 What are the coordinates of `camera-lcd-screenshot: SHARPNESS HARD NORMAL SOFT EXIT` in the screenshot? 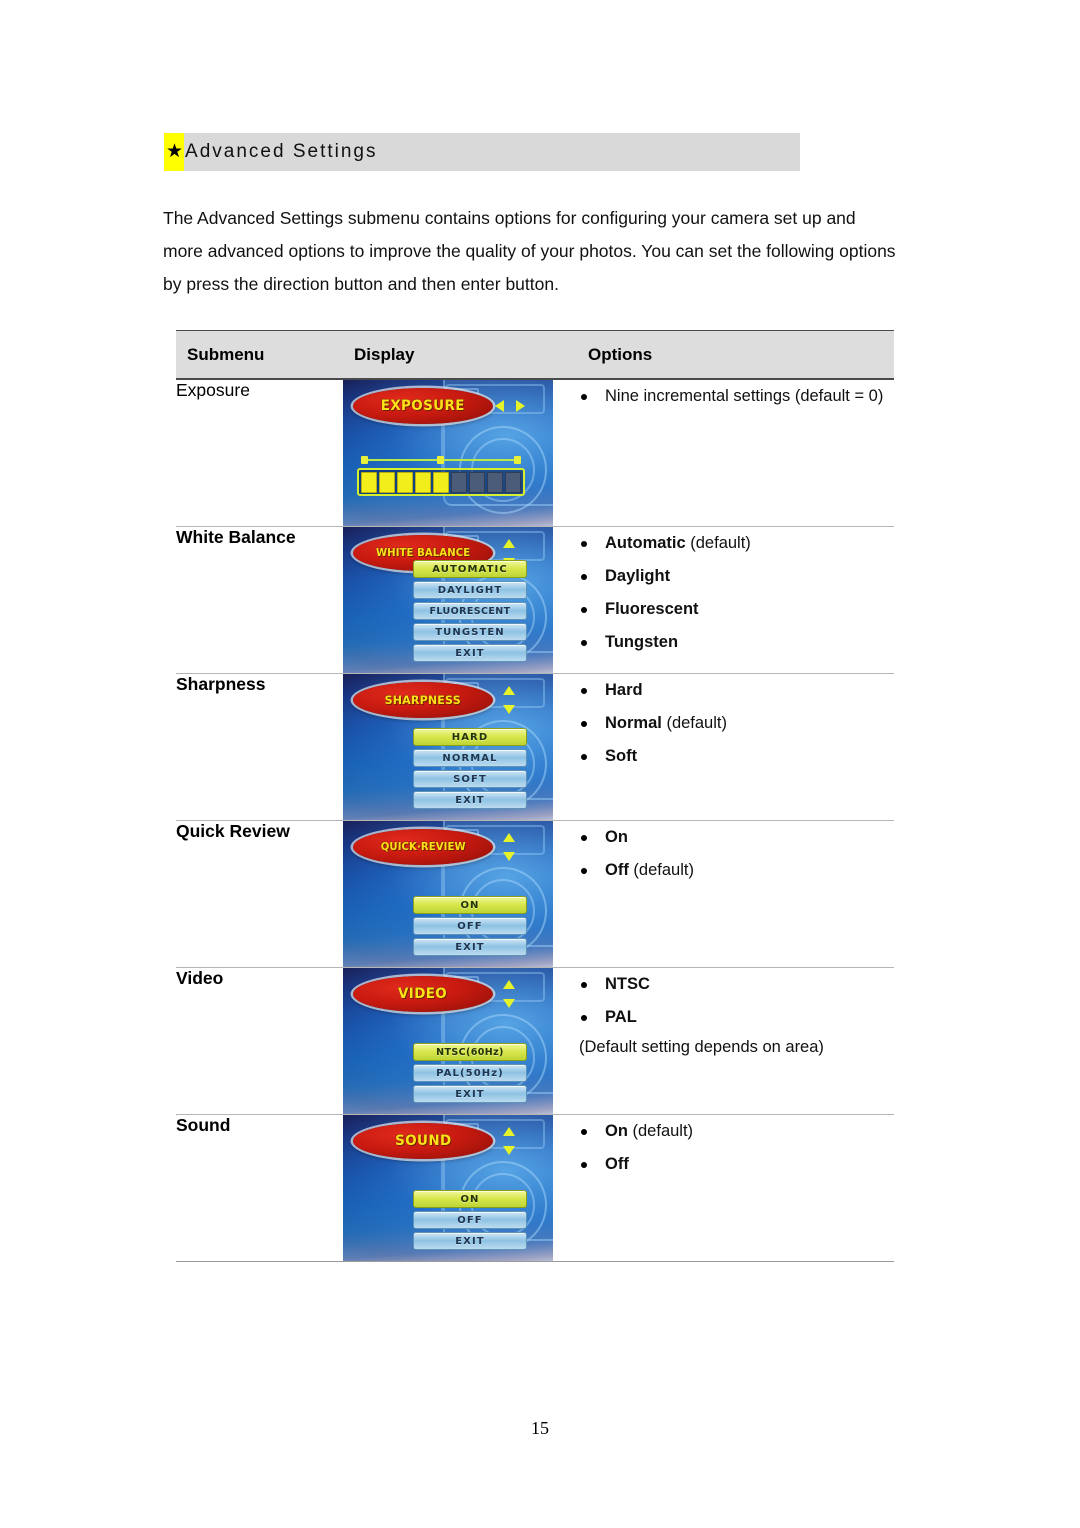 It's located at (448, 747).